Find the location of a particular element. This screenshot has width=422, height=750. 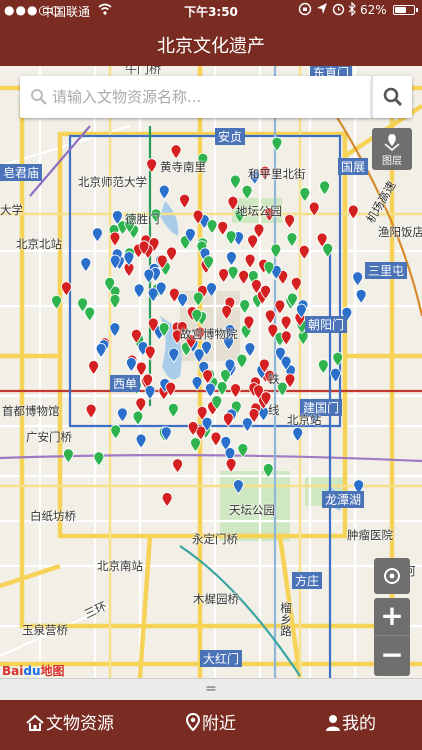

locate-button is located at coordinates (392, 576).